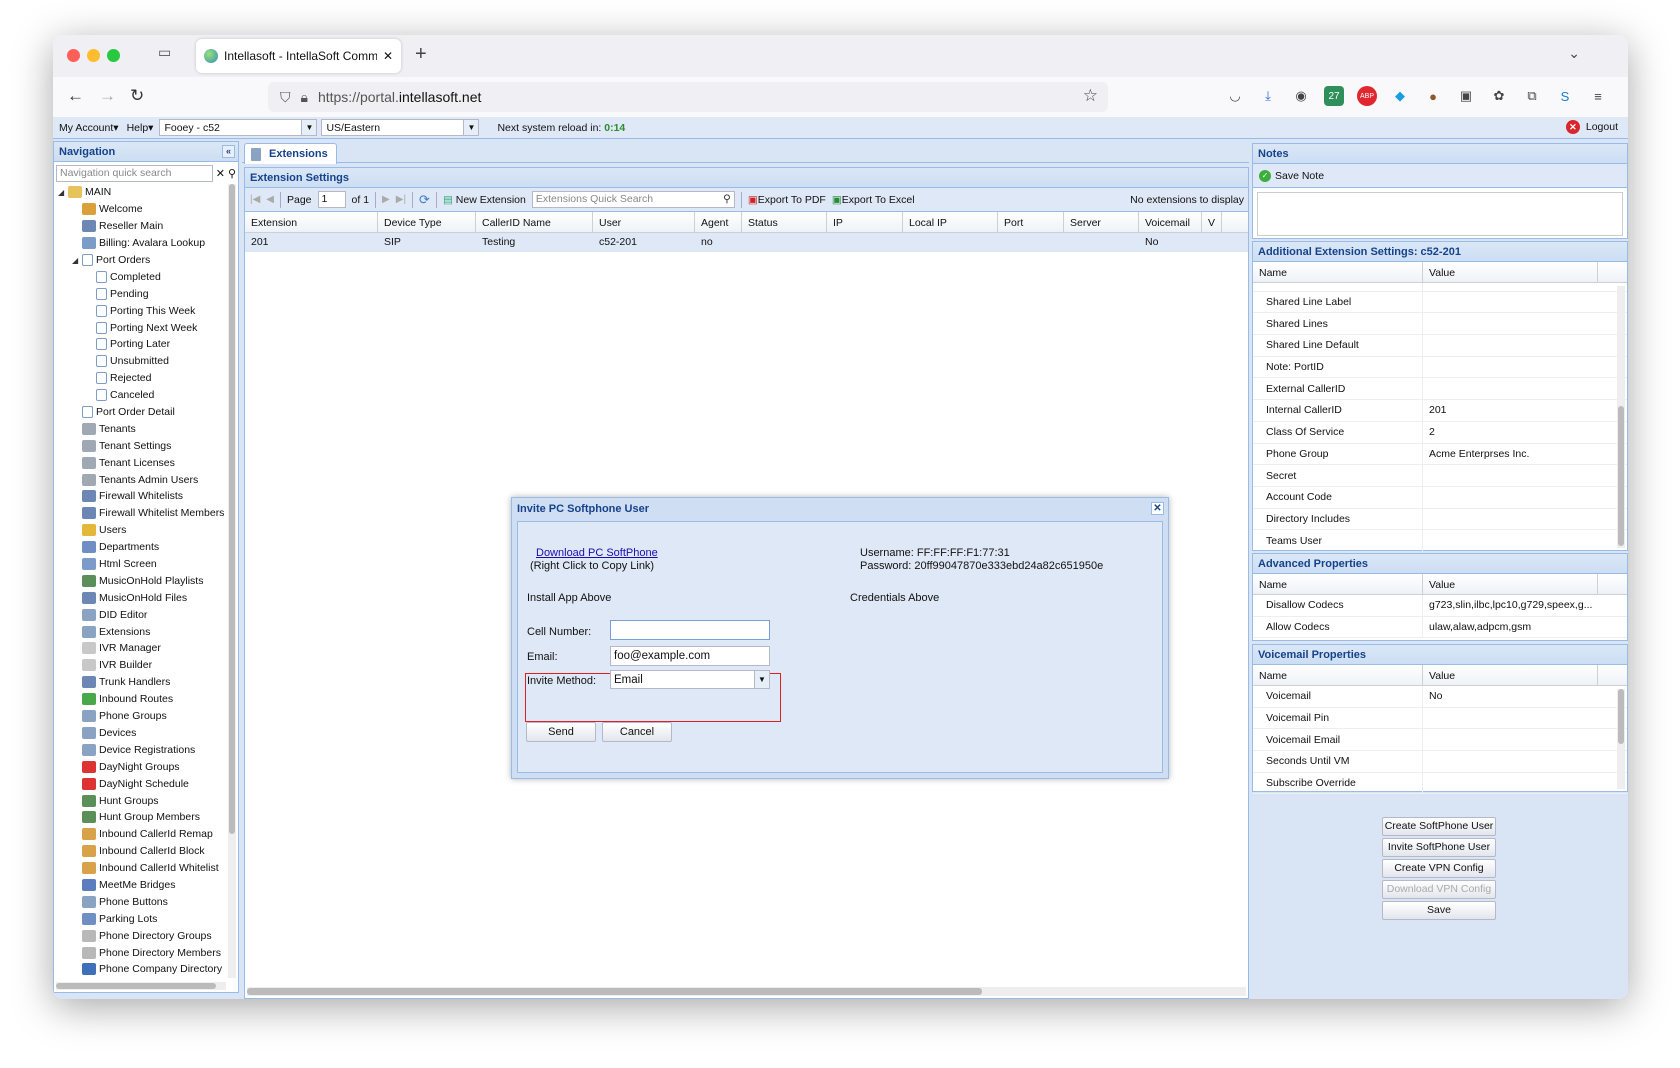 The height and width of the screenshot is (1068, 1680). What do you see at coordinates (304, 97) in the screenshot?
I see `lock-icon: 🔒︎` at bounding box center [304, 97].